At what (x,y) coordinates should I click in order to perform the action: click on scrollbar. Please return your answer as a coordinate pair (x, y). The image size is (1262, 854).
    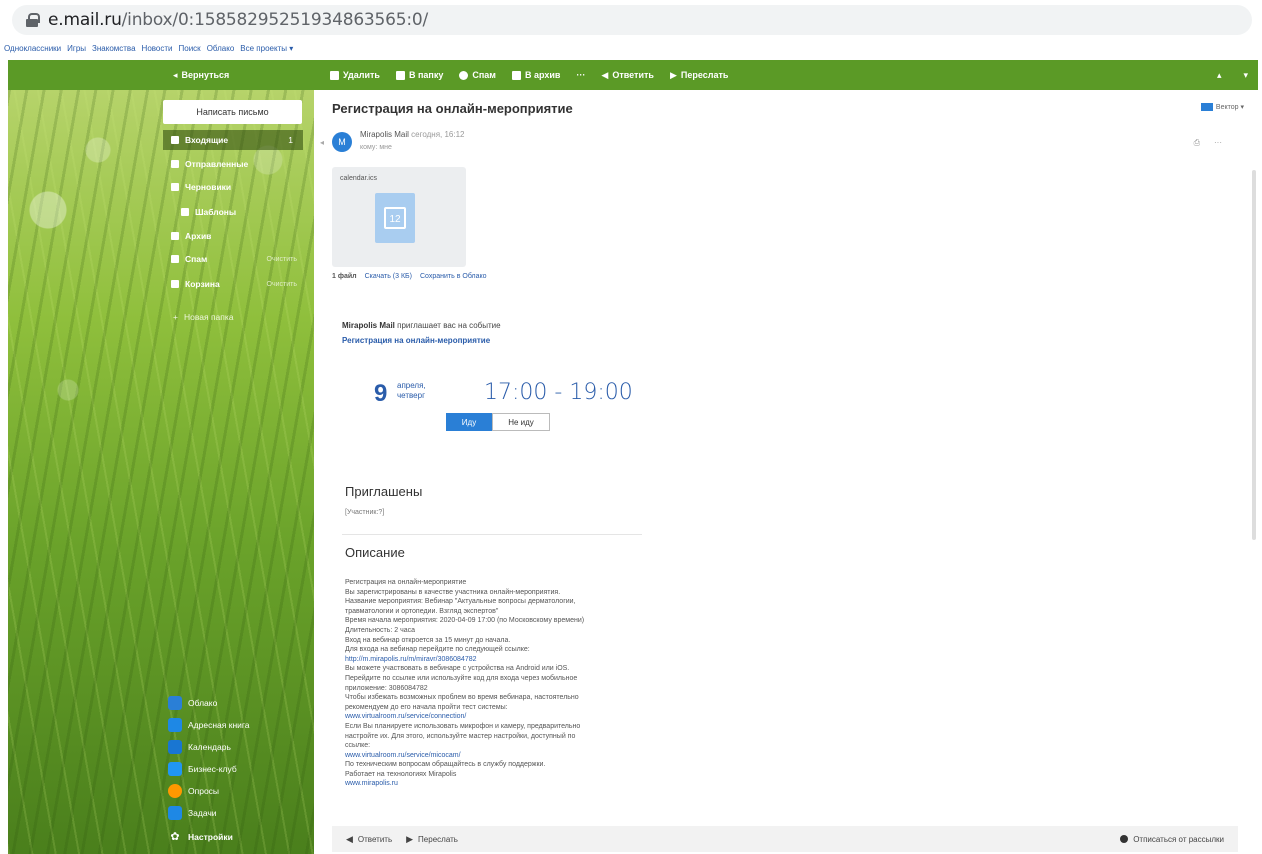
    Looking at the image, I should click on (1254, 355).